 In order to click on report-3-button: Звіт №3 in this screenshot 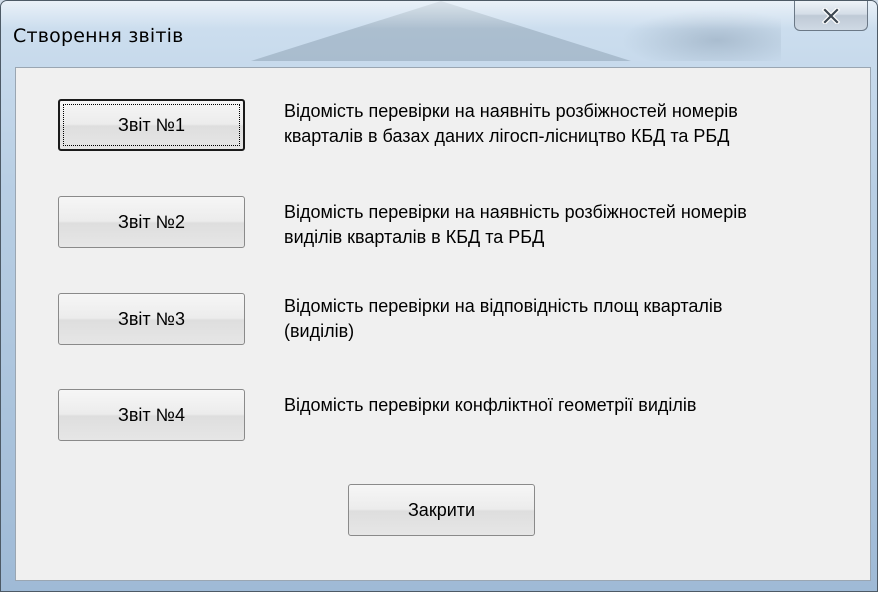, I will do `click(151, 319)`.